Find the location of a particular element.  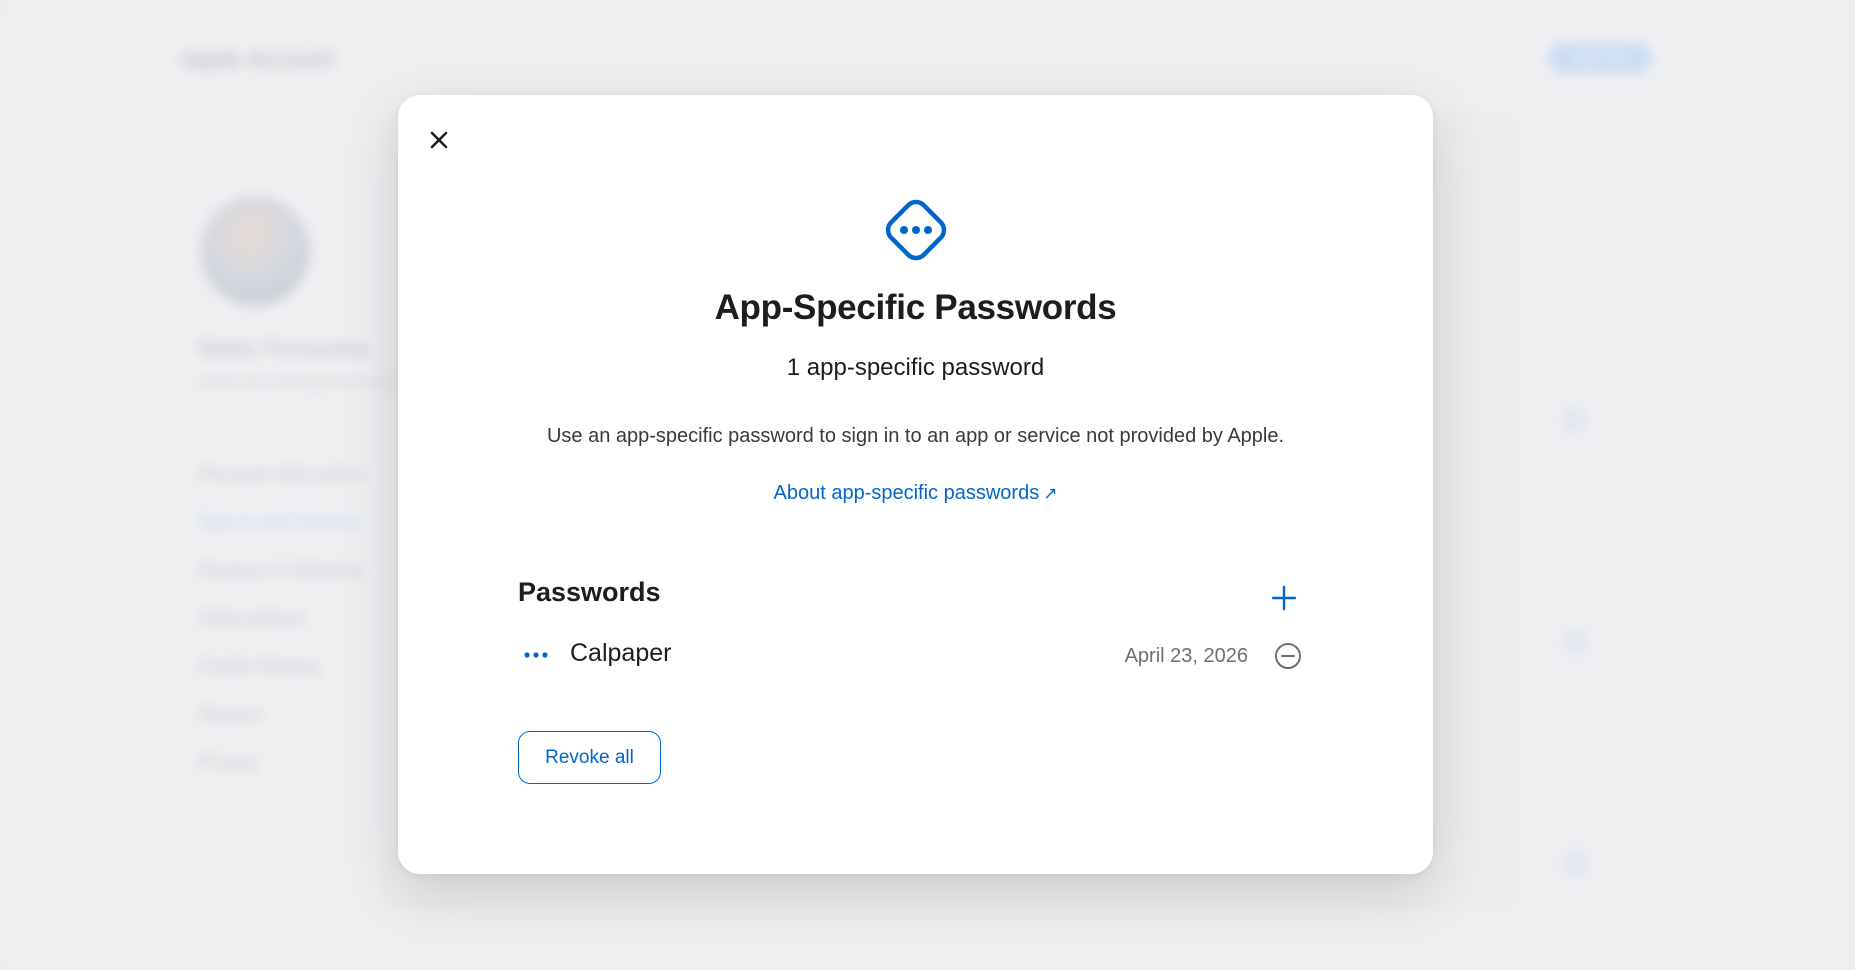

revoke-all-button: Revoke all is located at coordinates (589, 757).